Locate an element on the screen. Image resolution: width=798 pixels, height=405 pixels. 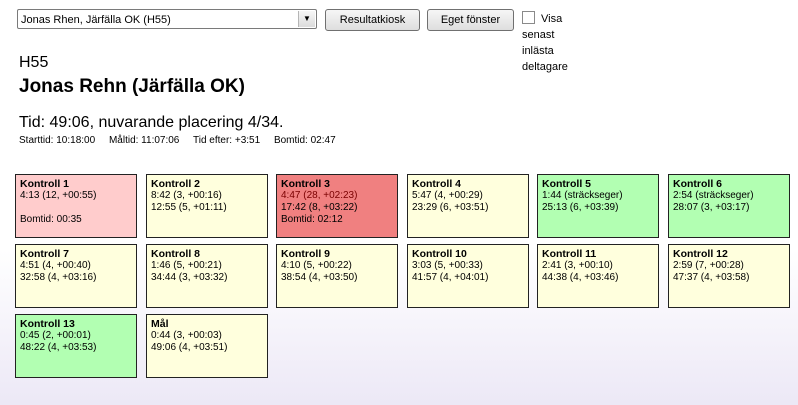
control-title: Kontroll 8 is located at coordinates (175, 254).